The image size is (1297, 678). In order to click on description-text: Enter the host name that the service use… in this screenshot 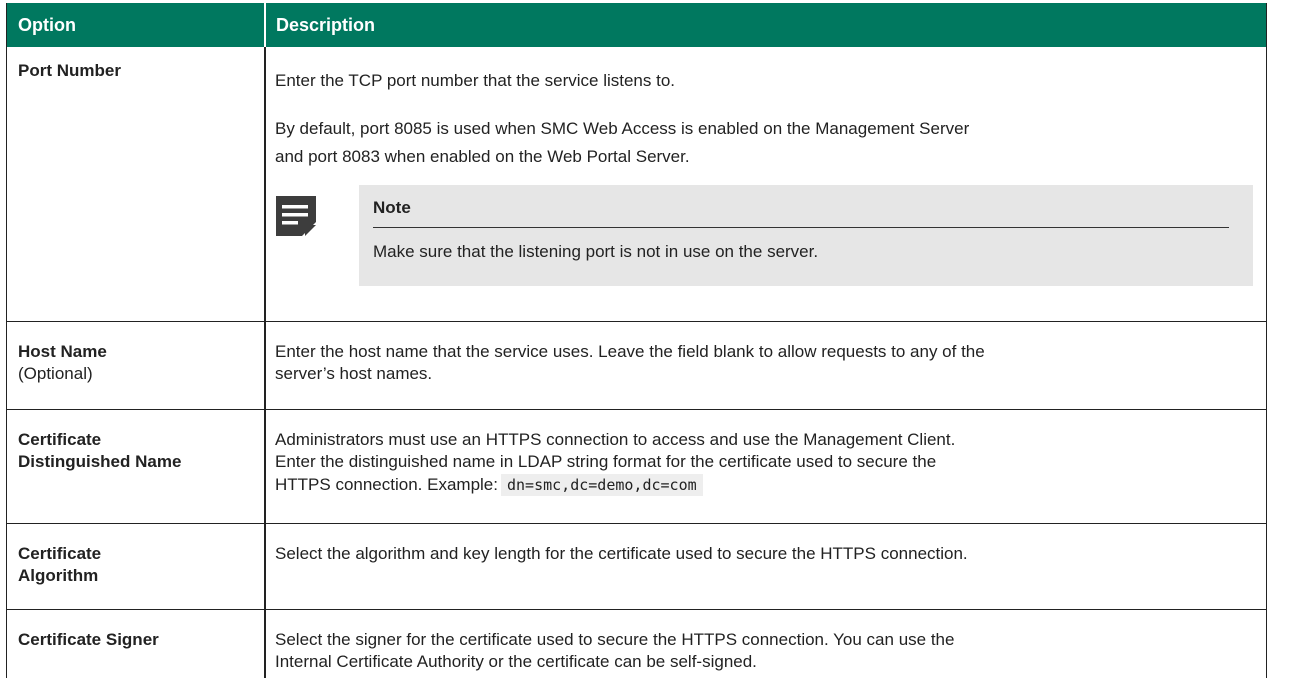, I will do `click(630, 351)`.